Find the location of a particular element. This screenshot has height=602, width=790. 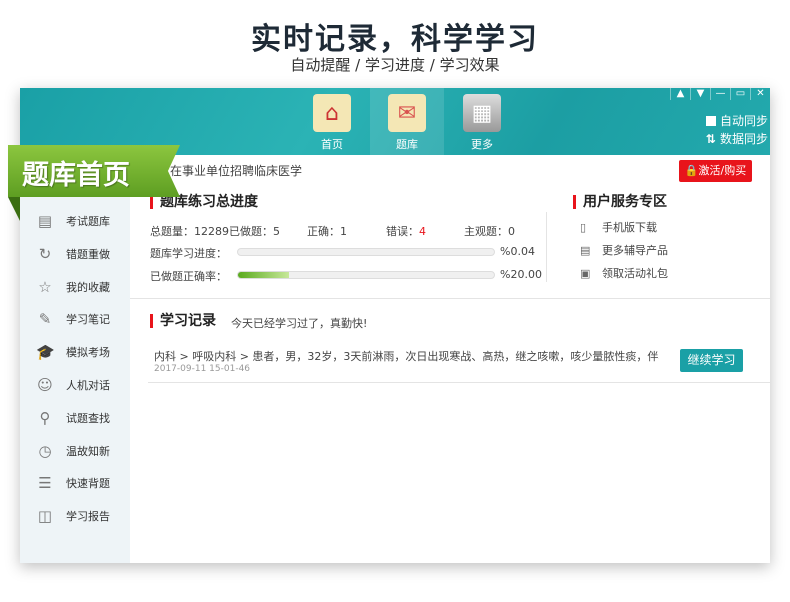

nav-more: ▦ 更多 is located at coordinates (482, 121).